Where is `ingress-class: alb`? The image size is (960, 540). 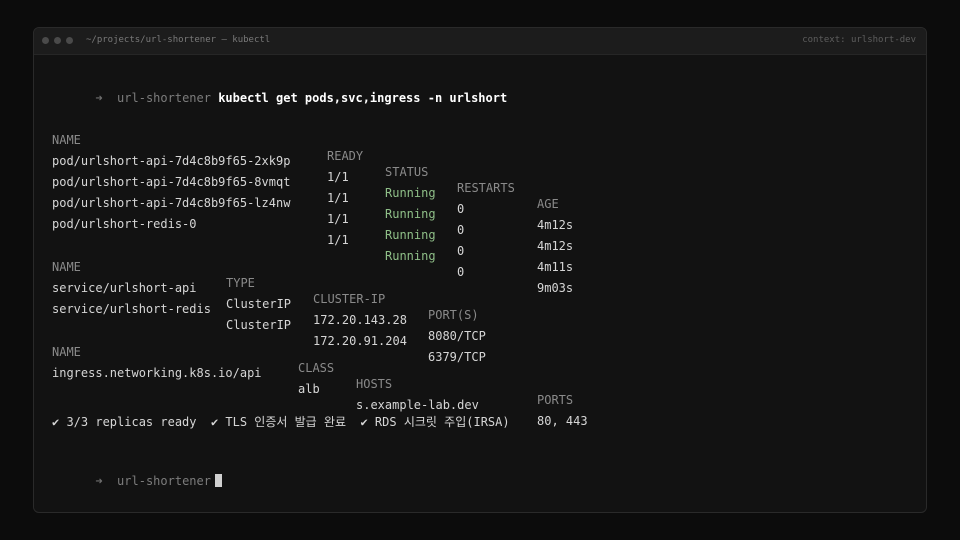 ingress-class: alb is located at coordinates (309, 389).